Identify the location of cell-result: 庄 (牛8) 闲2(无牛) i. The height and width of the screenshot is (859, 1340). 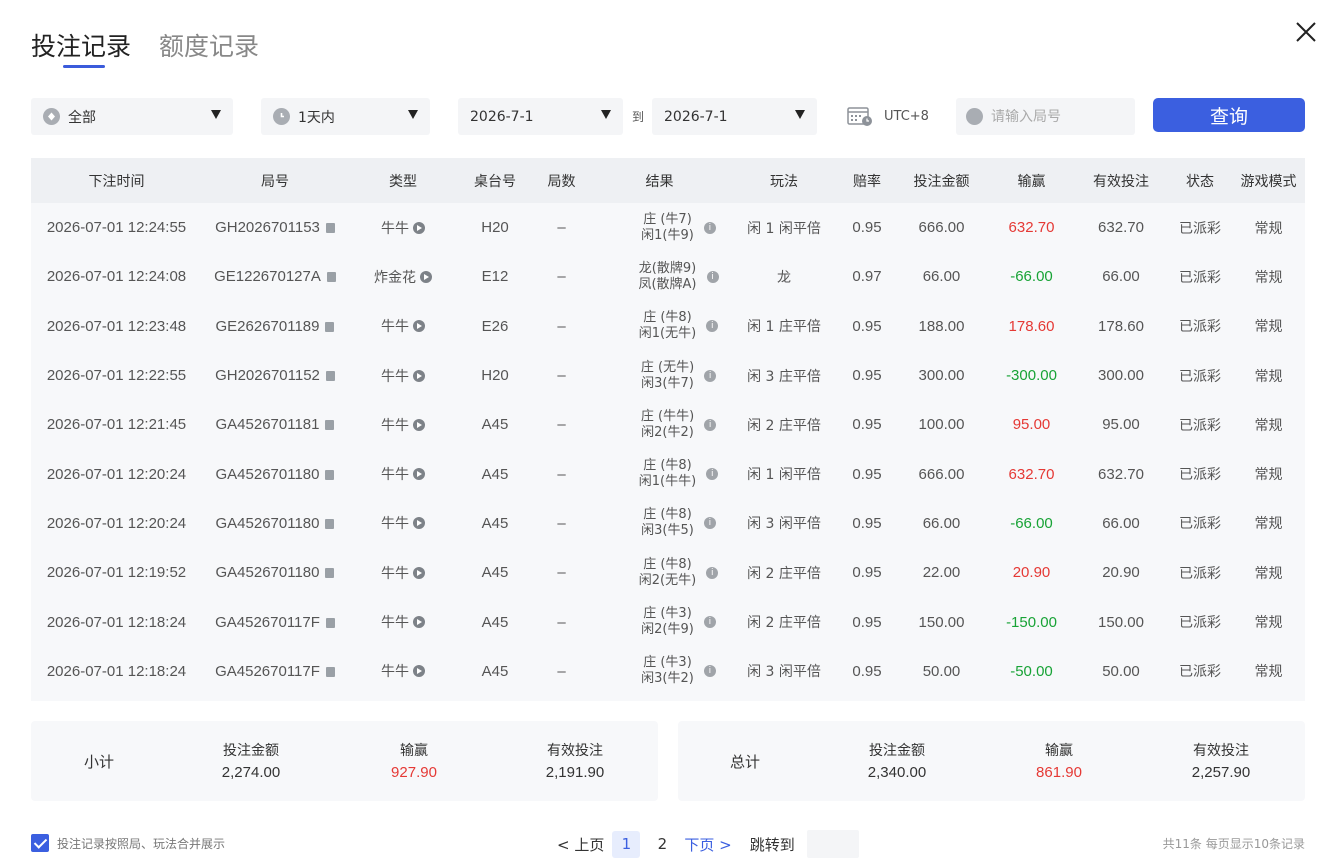
(659, 572).